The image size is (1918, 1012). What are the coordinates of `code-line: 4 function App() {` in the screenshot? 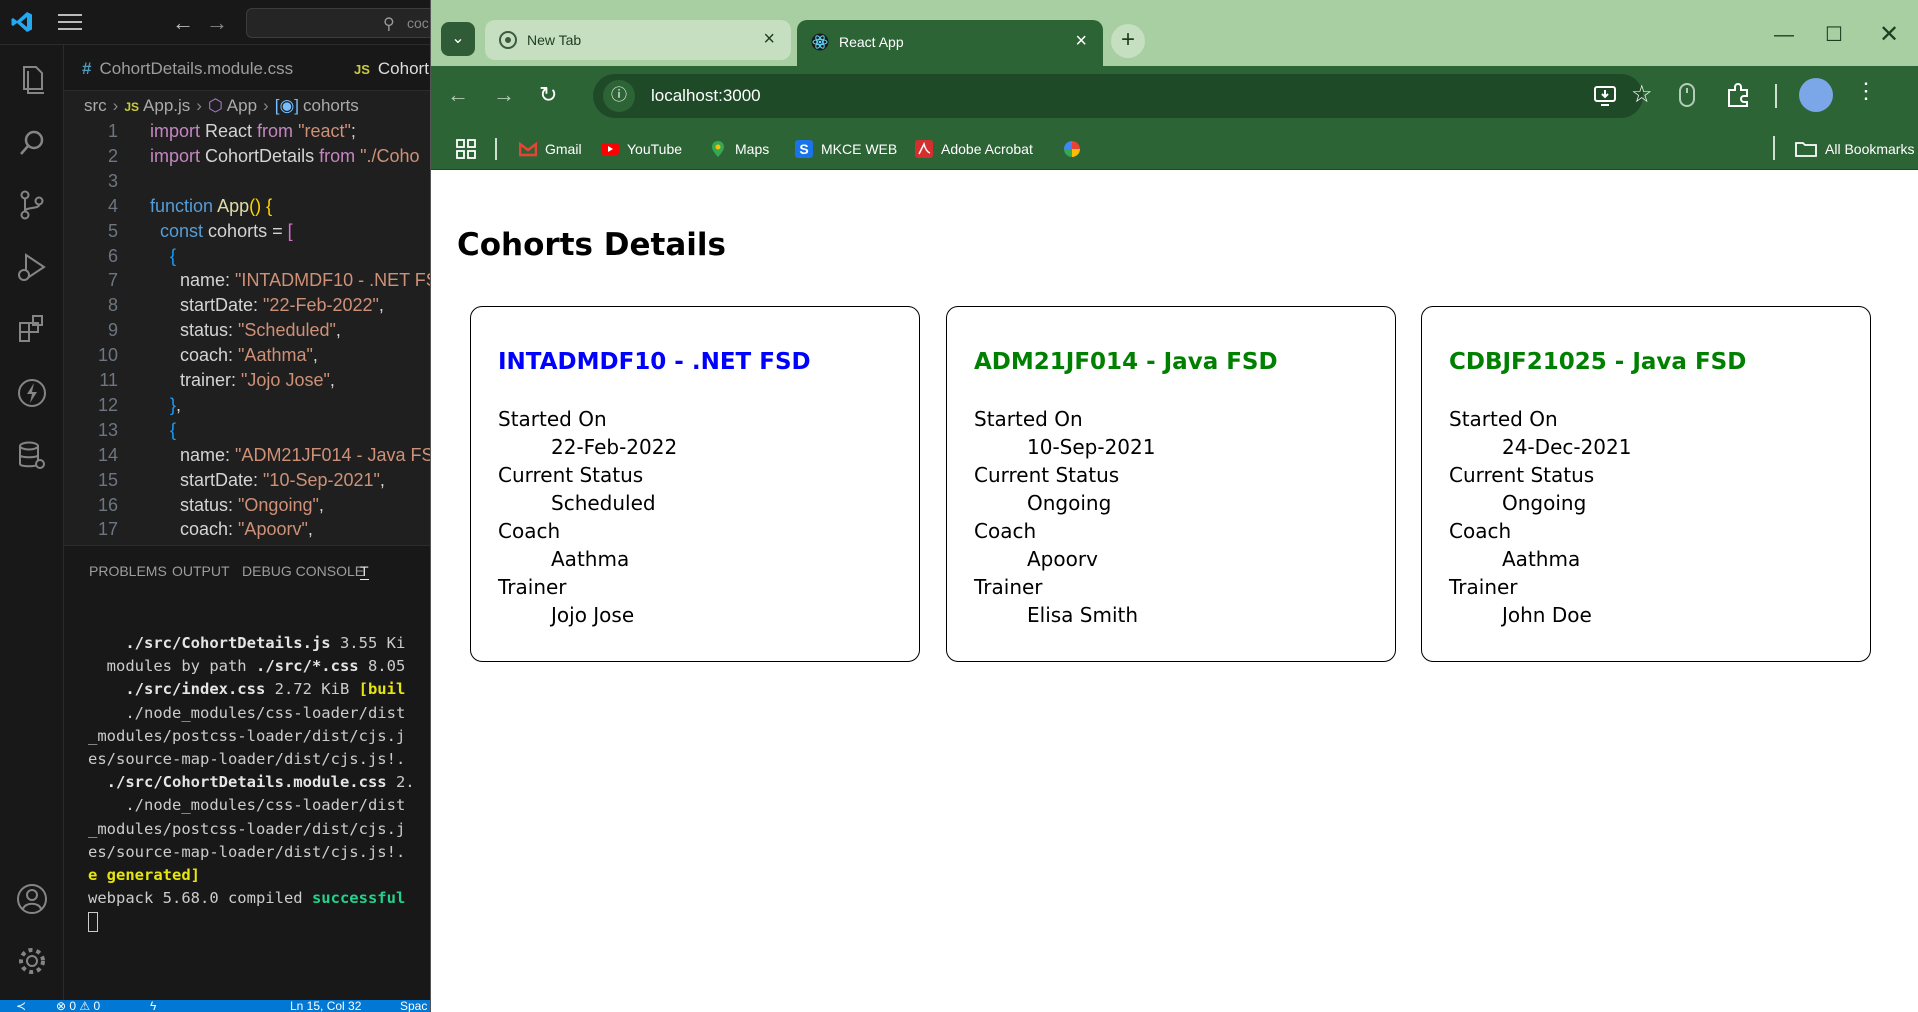 It's located at (247, 208).